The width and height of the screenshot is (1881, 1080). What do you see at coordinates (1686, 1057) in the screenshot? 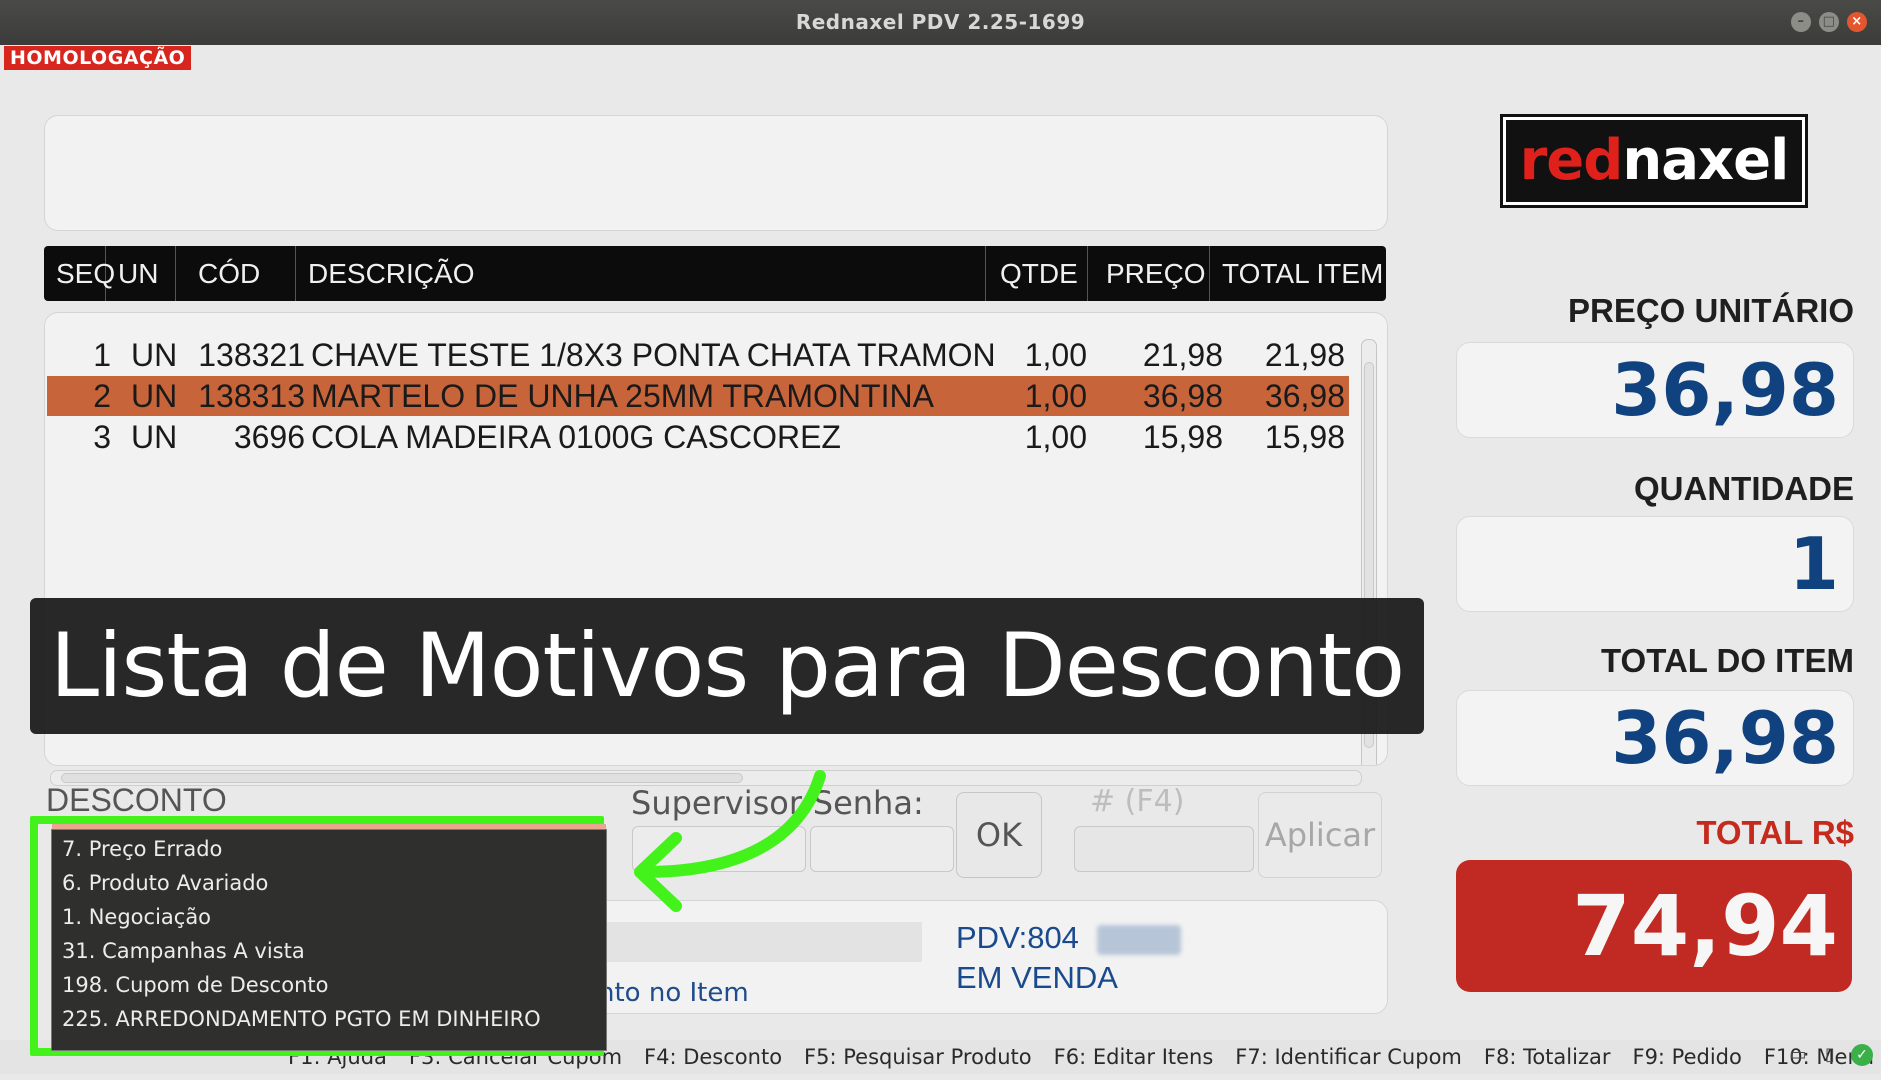
I see `fkey-f9: F9: Pedido` at bounding box center [1686, 1057].